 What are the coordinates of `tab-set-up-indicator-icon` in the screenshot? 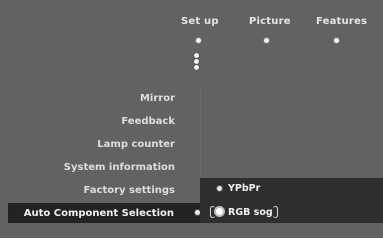 It's located at (198, 40).